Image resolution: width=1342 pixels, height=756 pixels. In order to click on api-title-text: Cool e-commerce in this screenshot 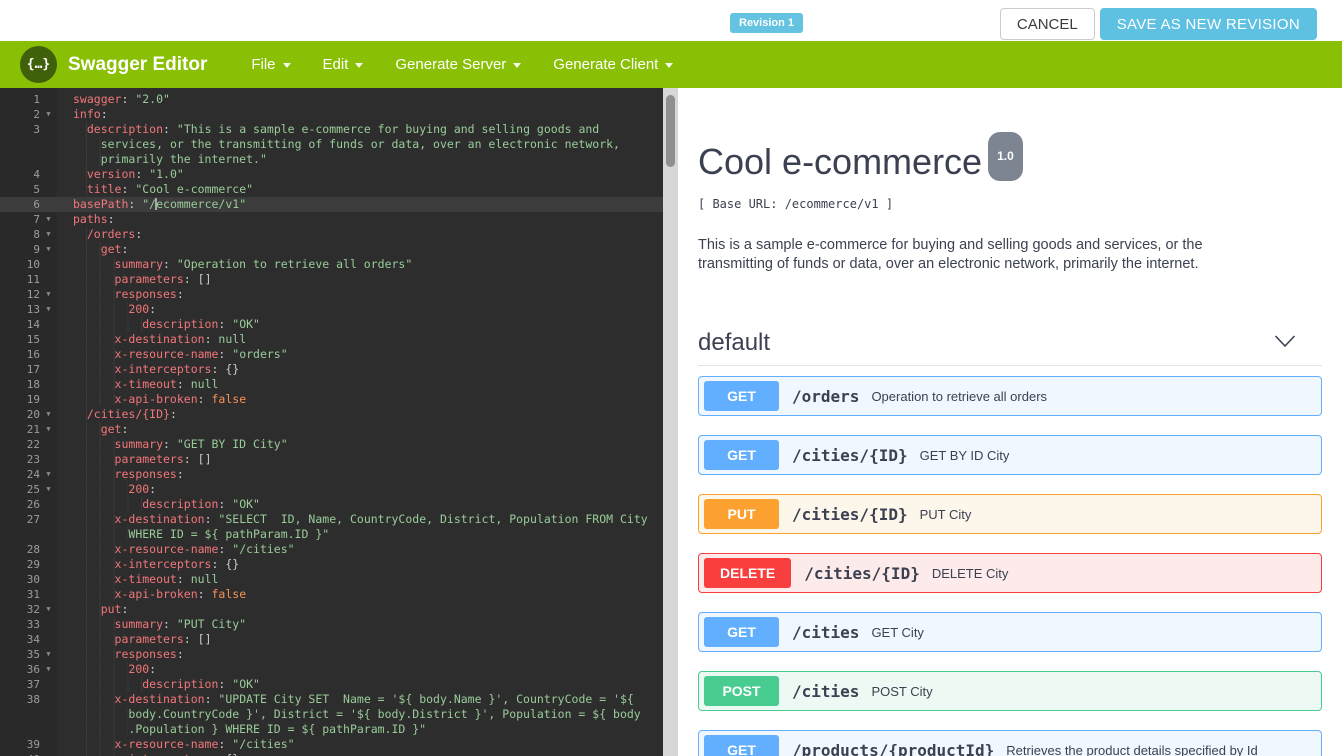, I will do `click(840, 161)`.